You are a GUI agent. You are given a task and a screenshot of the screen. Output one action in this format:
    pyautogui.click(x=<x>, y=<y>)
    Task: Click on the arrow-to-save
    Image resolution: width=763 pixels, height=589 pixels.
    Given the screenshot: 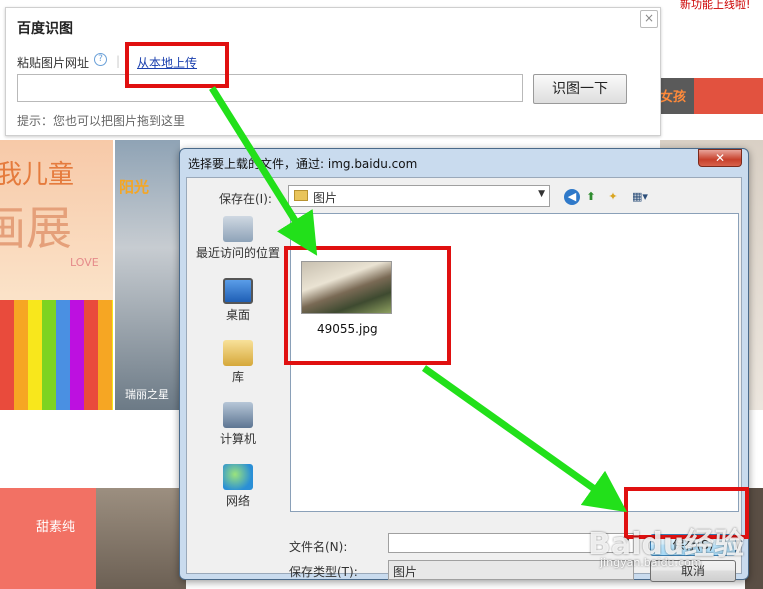 What is the action you would take?
    pyautogui.click(x=524, y=439)
    